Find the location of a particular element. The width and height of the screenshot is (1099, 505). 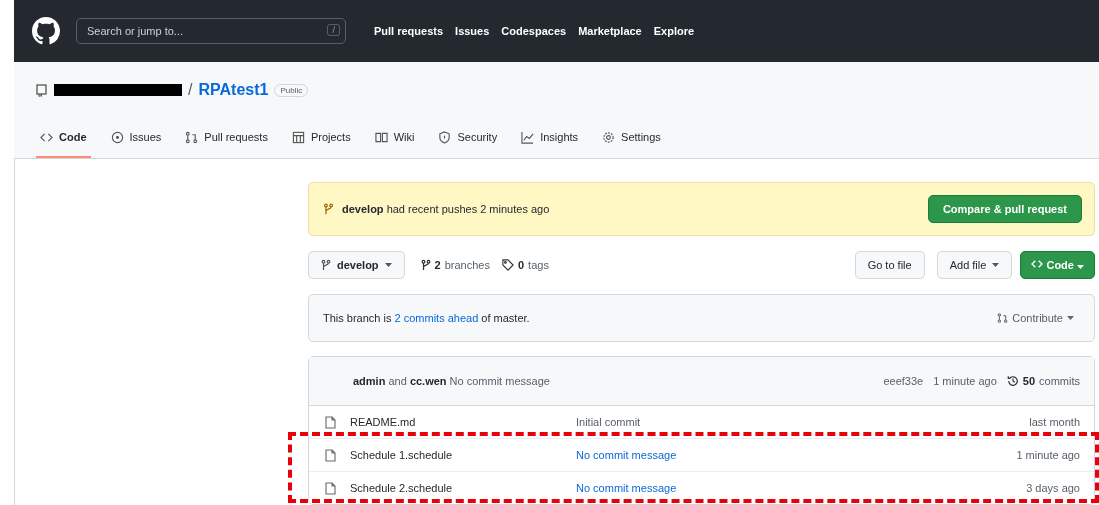

repo-tab: Security is located at coordinates (468, 138).